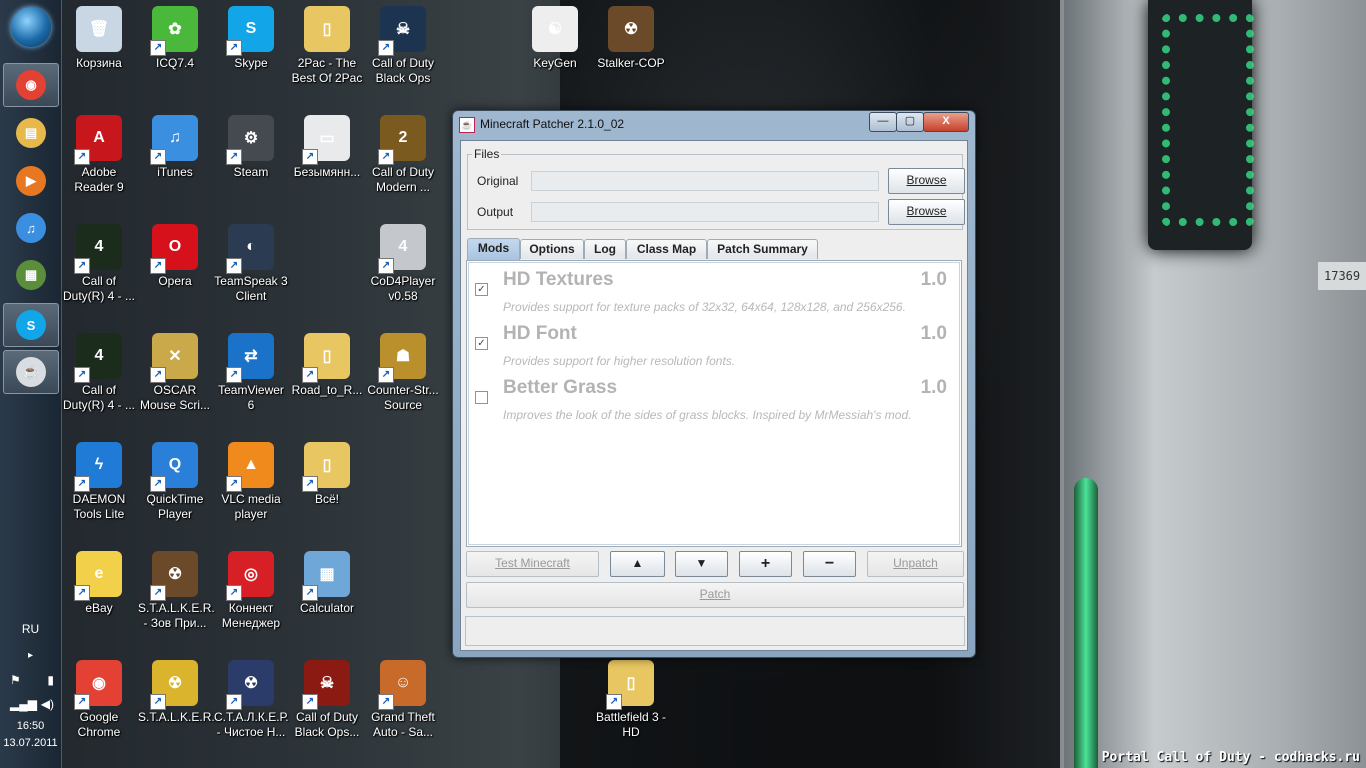 The image size is (1366, 768). I want to click on unpatch-button: Unpatch, so click(915, 564).